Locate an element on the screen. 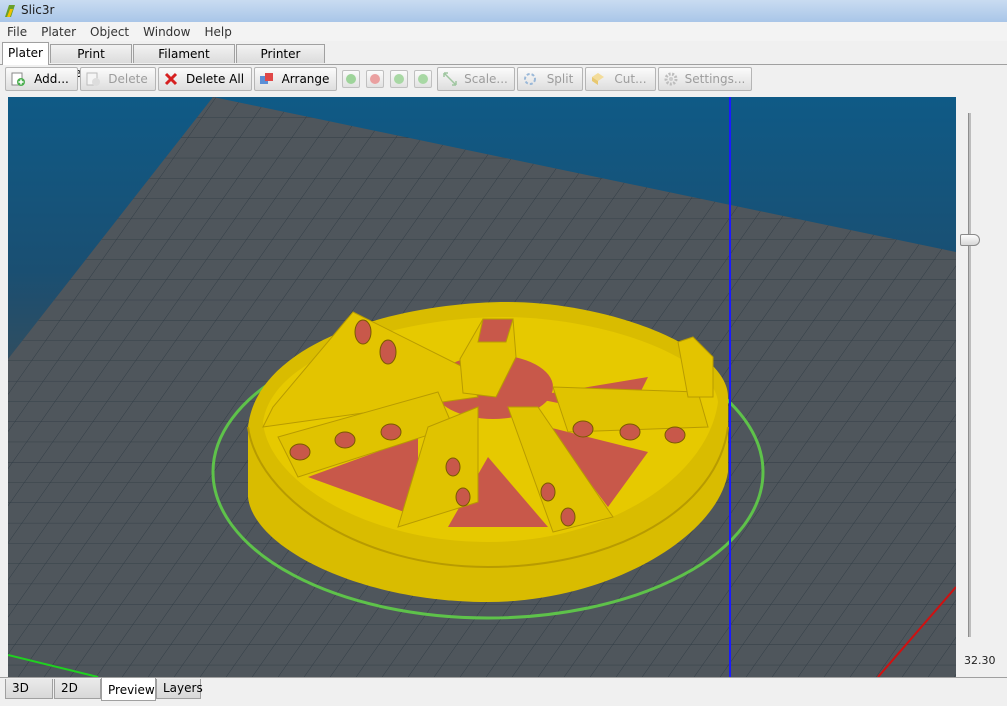 This screenshot has height=706, width=1007. delete-button: Delete is located at coordinates (118, 79).